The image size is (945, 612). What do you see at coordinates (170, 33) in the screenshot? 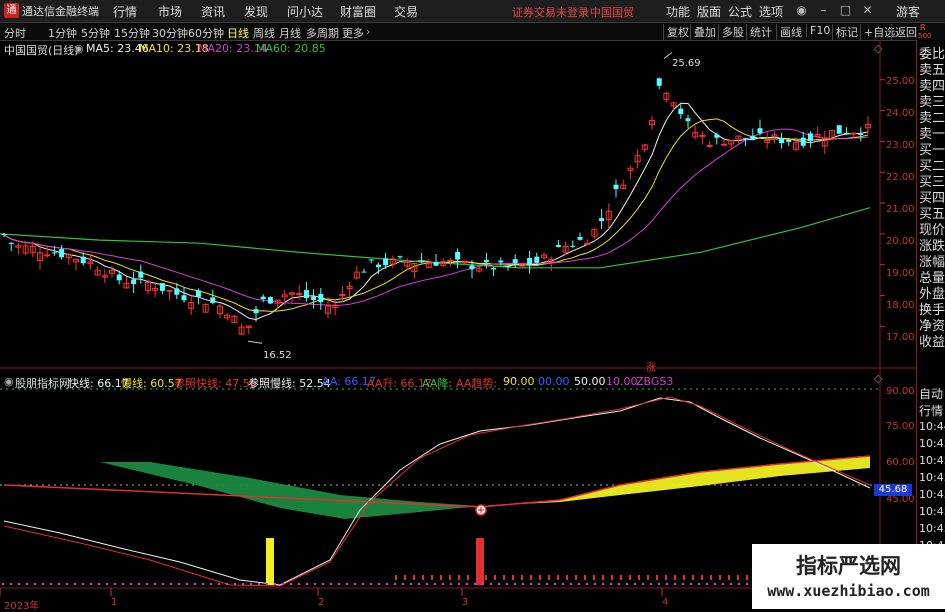
I see `tab-30min: 30分钟` at bounding box center [170, 33].